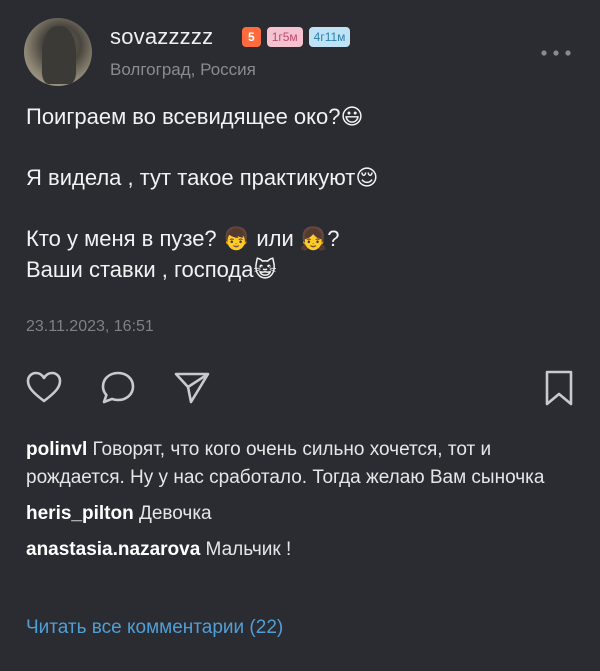 The image size is (600, 671). What do you see at coordinates (303, 514) in the screenshot?
I see `comment-item: heris_pilton Девочка` at bounding box center [303, 514].